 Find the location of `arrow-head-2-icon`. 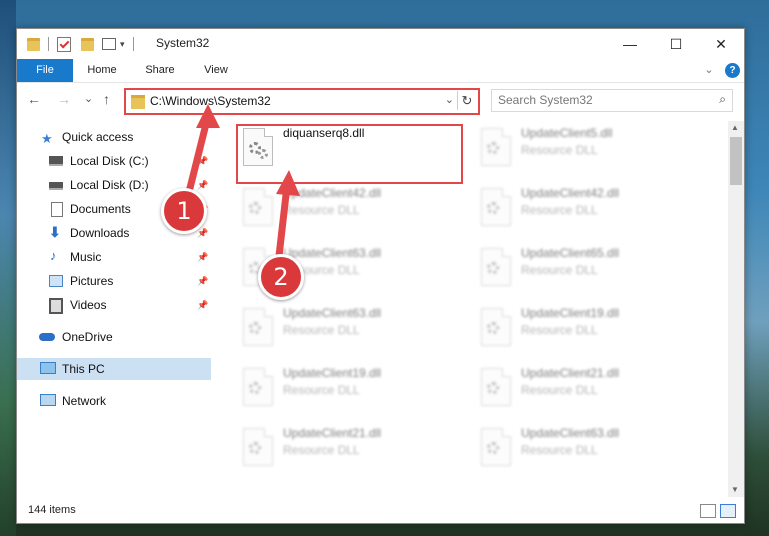

arrow-head-2-icon is located at coordinates (288, 183).